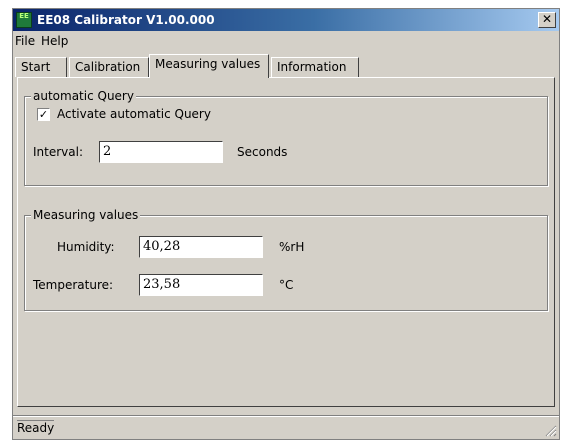  I want to click on status-text: Ready, so click(36, 427).